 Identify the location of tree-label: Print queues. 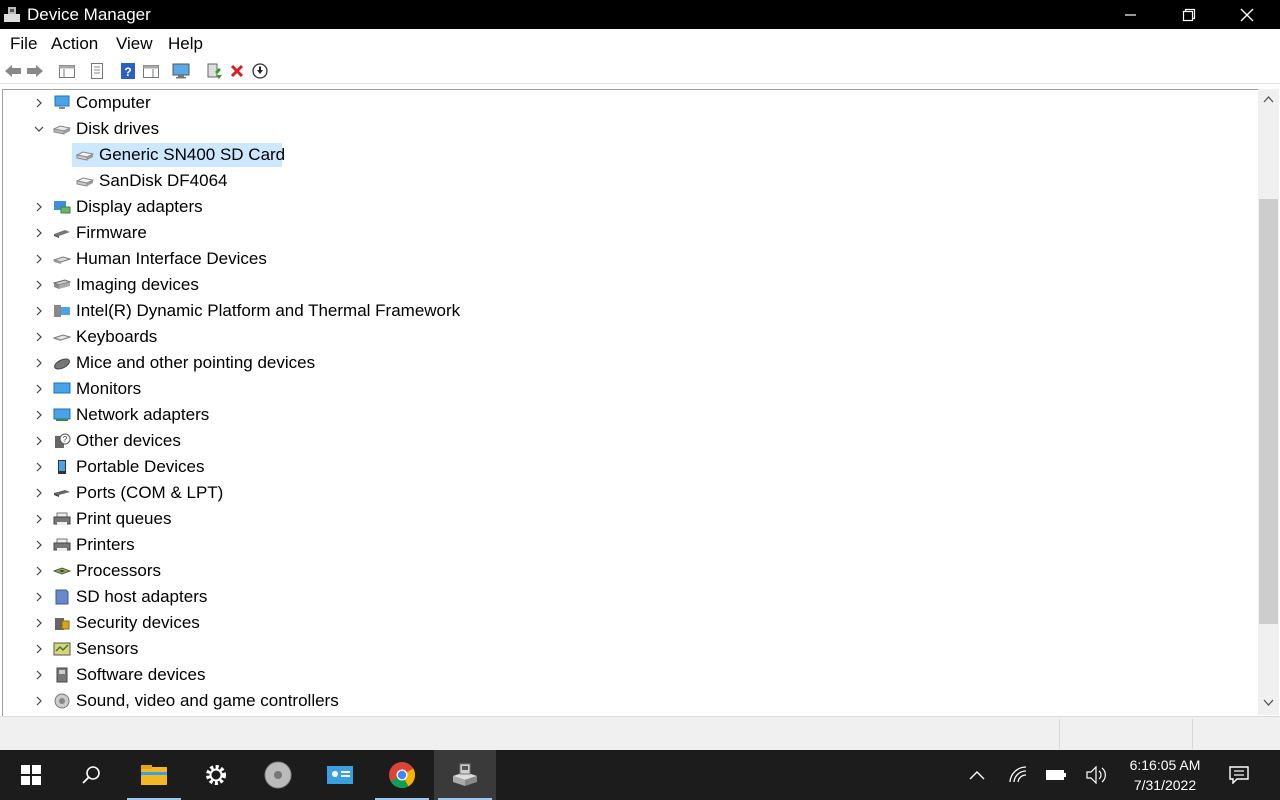
(124, 518).